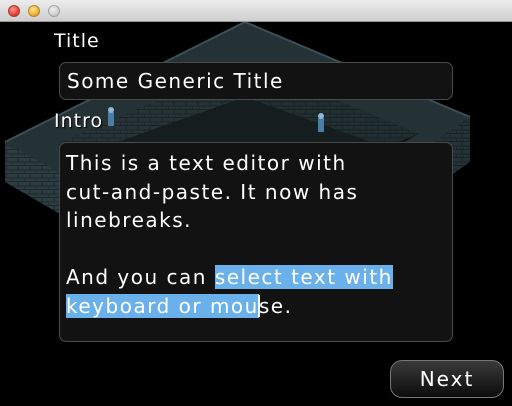  What do you see at coordinates (256, 81) in the screenshot?
I see `title-input: Some Generic Title` at bounding box center [256, 81].